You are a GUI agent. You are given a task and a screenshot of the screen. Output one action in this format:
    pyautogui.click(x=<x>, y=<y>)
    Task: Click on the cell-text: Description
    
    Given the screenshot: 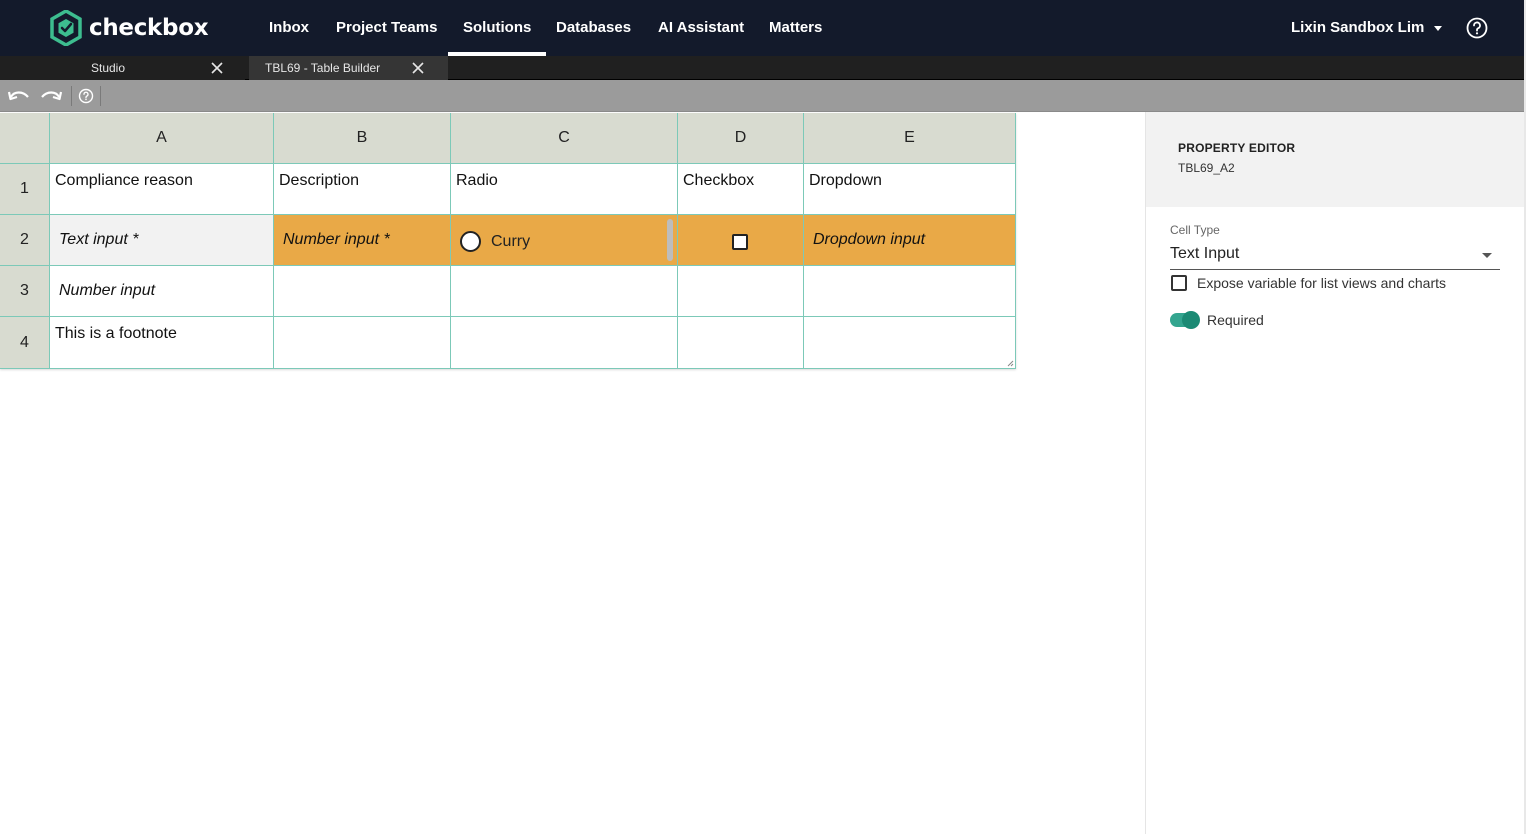 What is the action you would take?
    pyautogui.click(x=319, y=180)
    